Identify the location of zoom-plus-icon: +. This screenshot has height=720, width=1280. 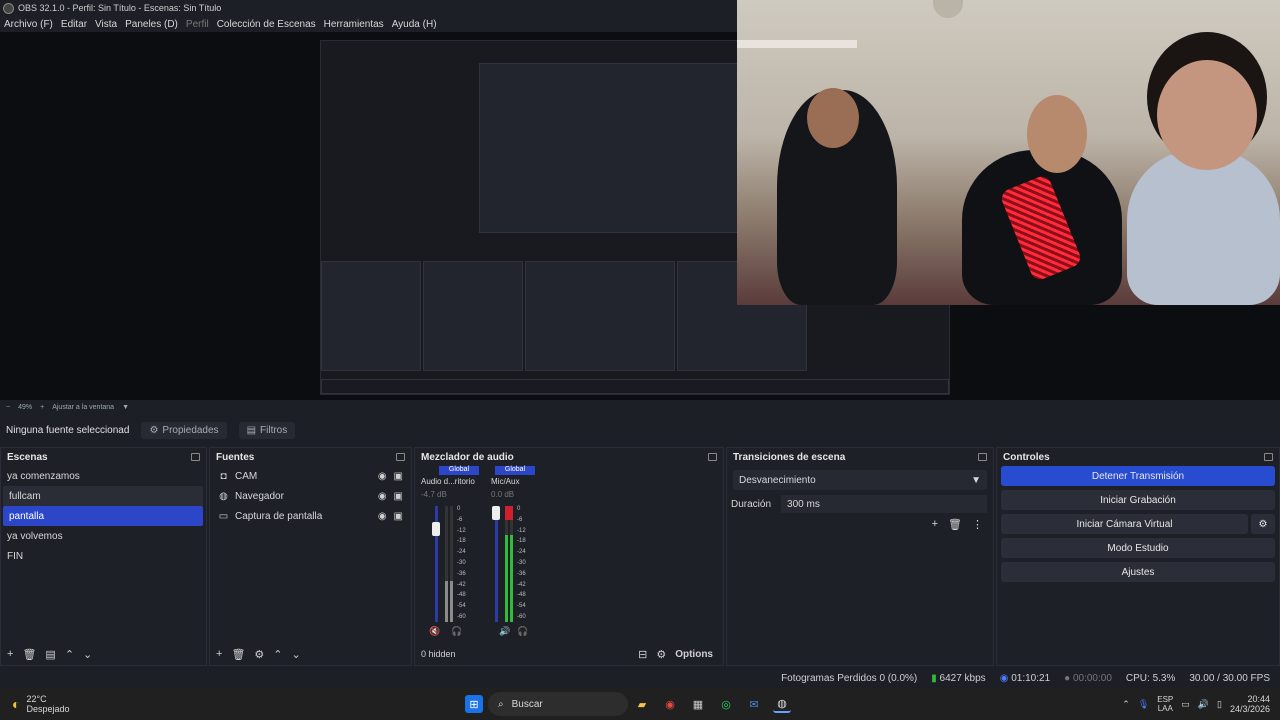
(42, 407).